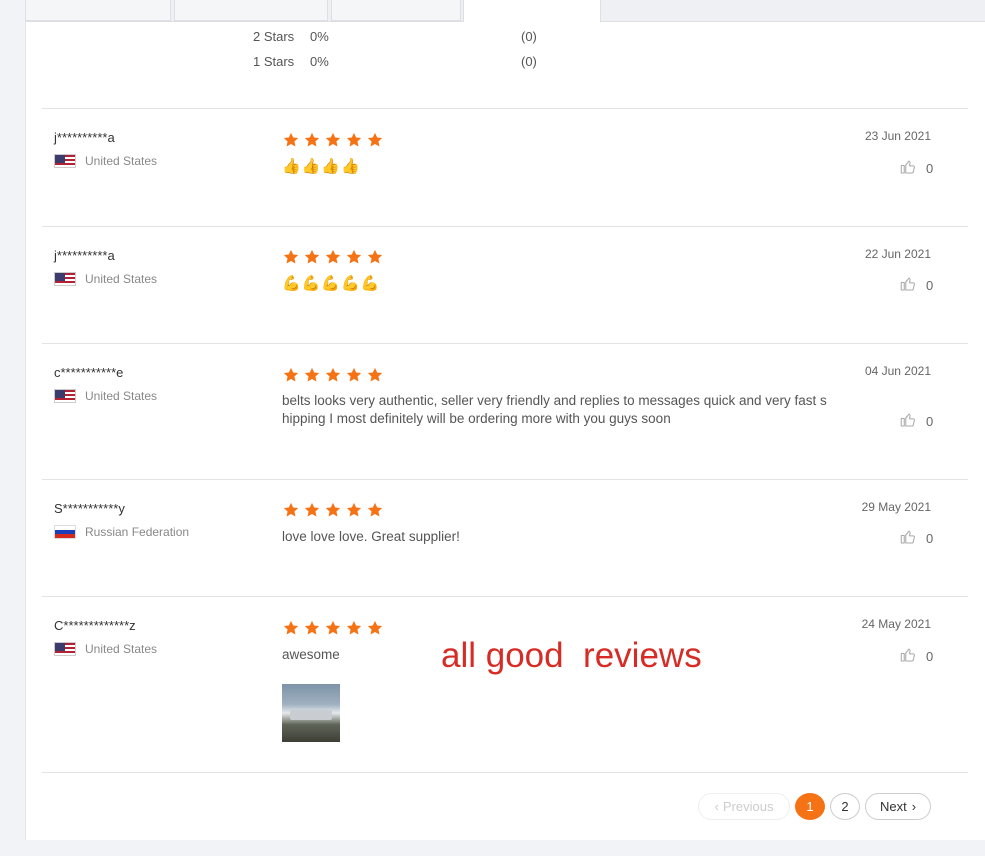  I want to click on tab-specifications, so click(251, 10).